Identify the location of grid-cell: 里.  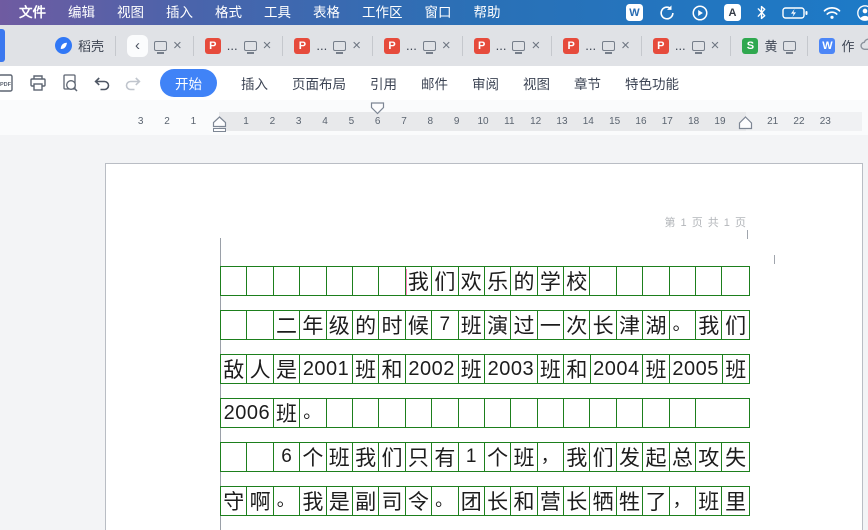
(735, 501).